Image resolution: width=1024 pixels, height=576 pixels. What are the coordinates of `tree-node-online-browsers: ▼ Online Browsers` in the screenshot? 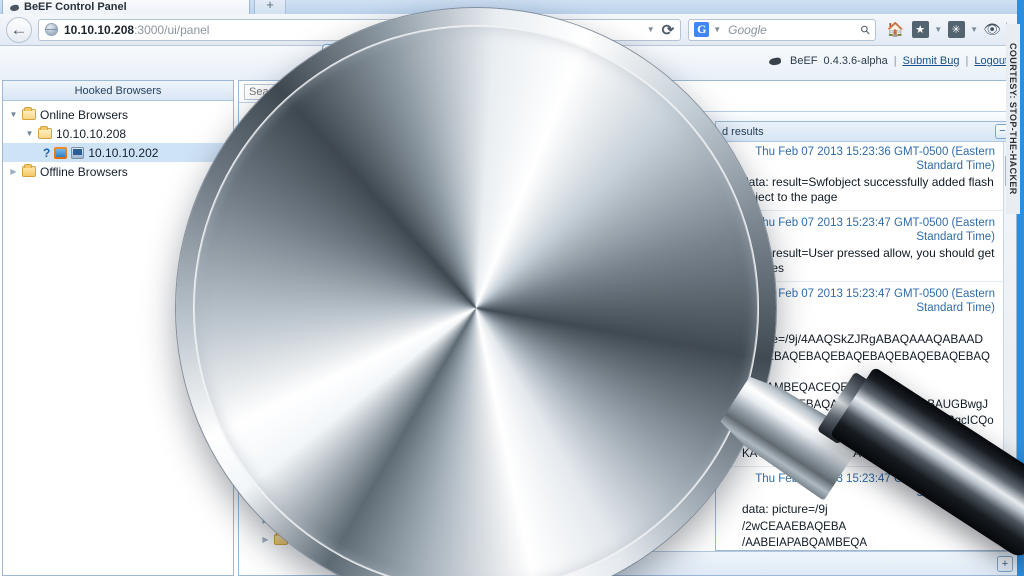 It's located at (118, 114).